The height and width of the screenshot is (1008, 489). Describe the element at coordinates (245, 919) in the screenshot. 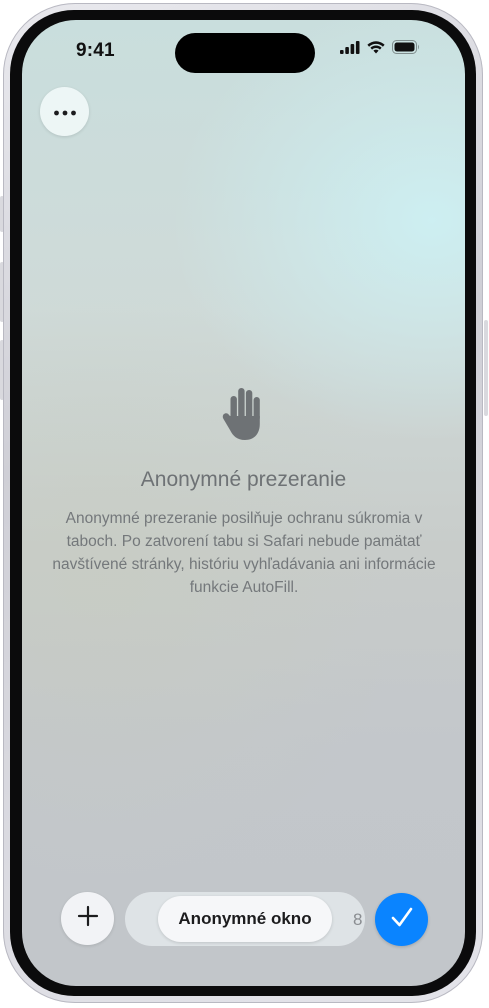

I see `tab-group-private: Anonymné okno` at that location.